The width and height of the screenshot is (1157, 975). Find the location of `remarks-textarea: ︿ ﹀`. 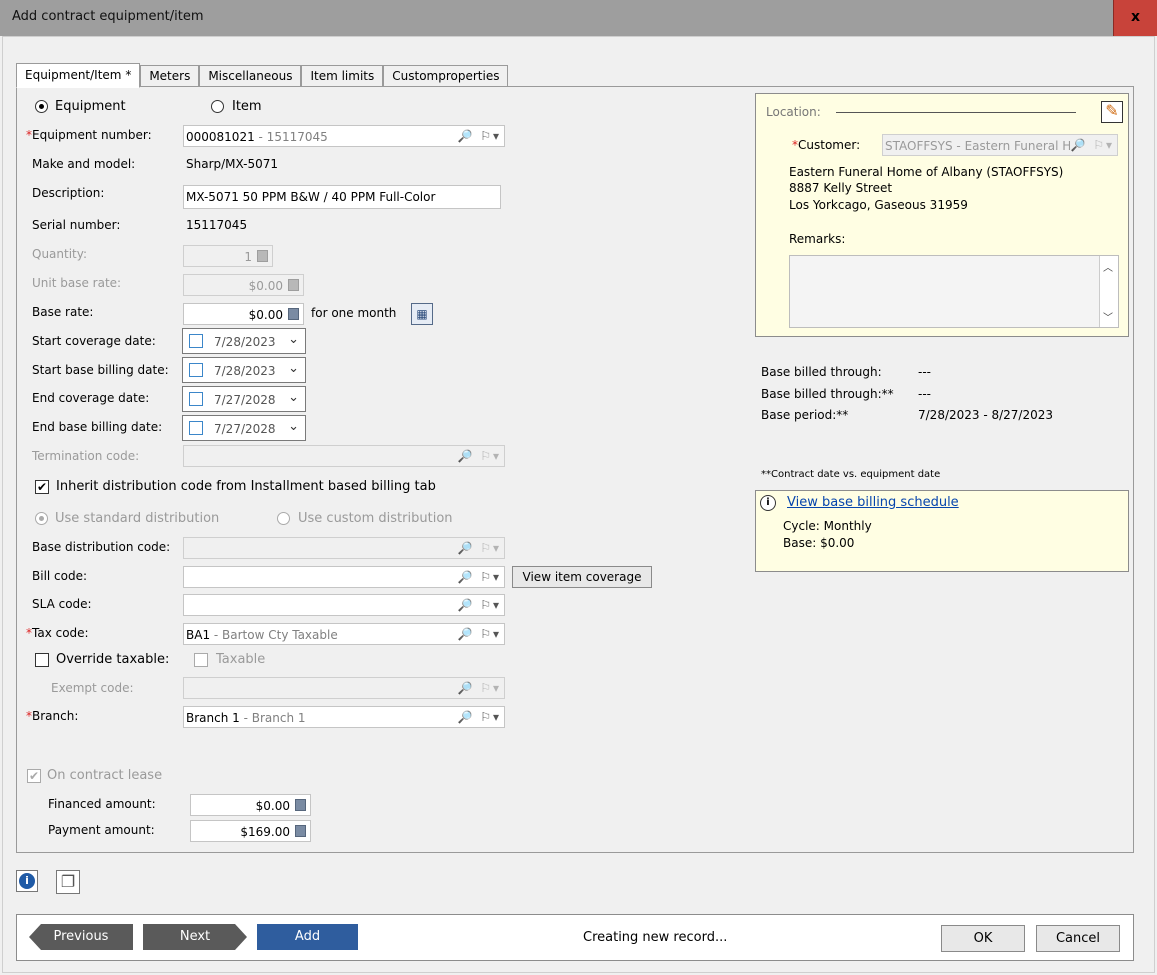

remarks-textarea: ︿ ﹀ is located at coordinates (954, 291).